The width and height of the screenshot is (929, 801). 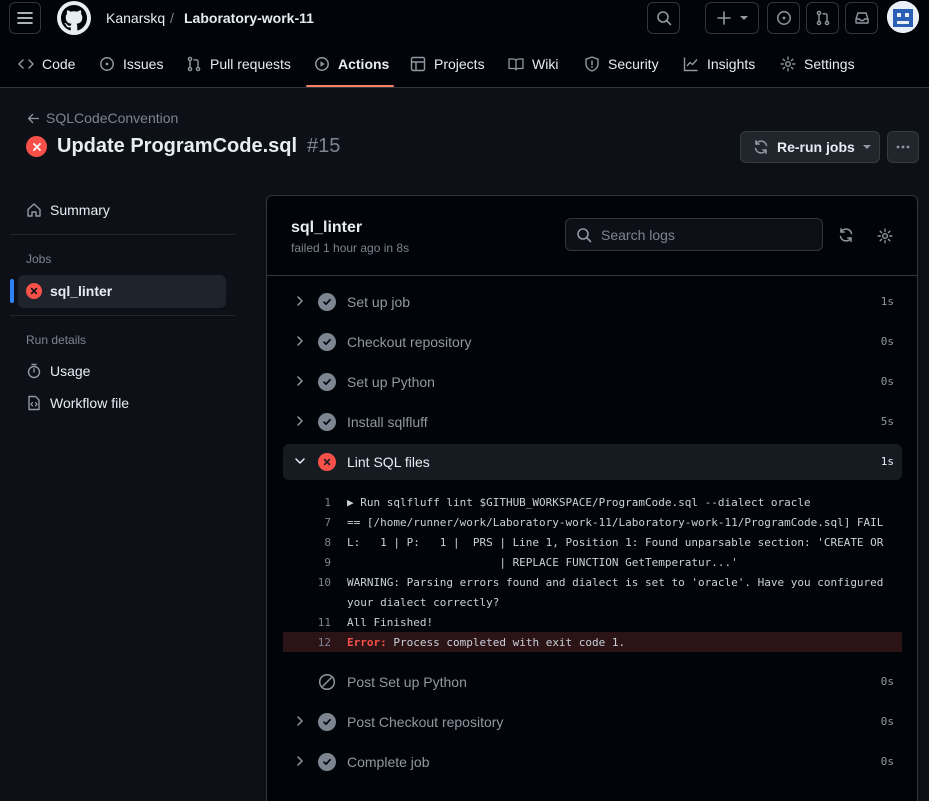 What do you see at coordinates (68, 210) in the screenshot?
I see `sidebar-summary: Summary` at bounding box center [68, 210].